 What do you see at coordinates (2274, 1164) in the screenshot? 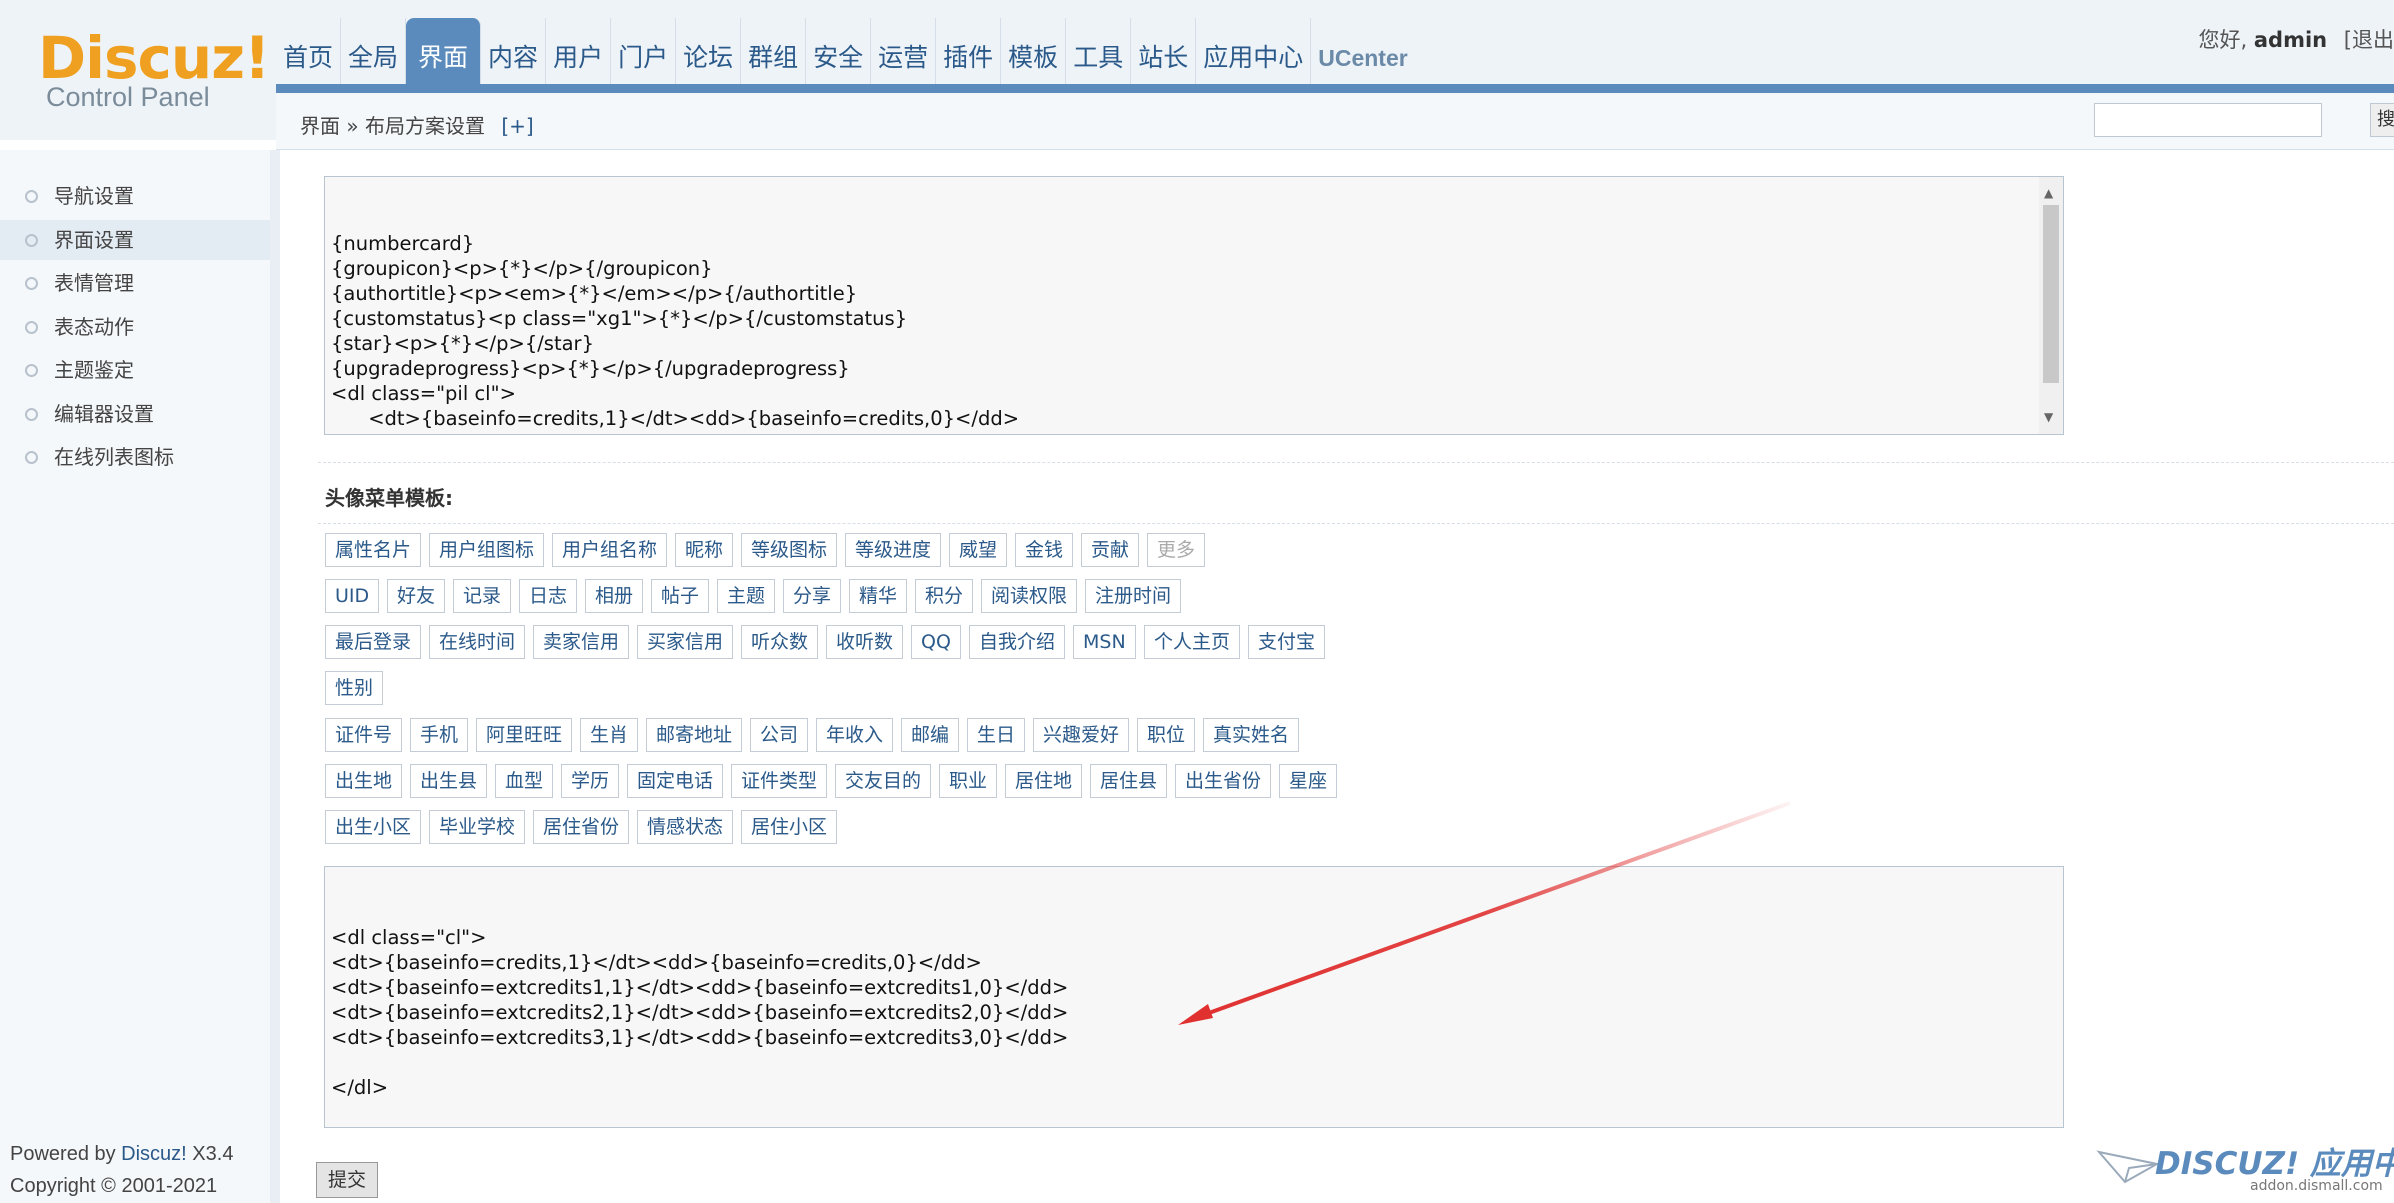
I see `watermark-brand: DISCUZ! 应用中心` at bounding box center [2274, 1164].